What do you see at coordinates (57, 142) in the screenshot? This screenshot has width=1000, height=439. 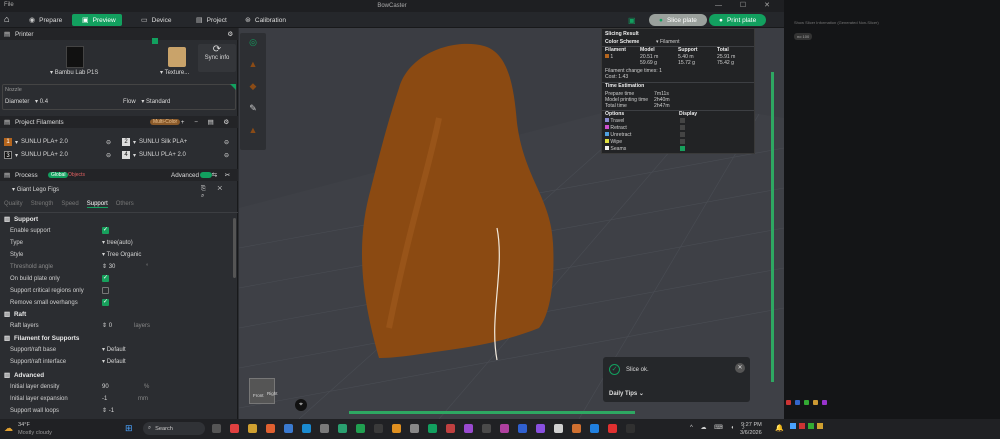 I see `filament-slot-1: 1 ▾ SUNLU PLA+ 2.0 ⊖` at bounding box center [57, 142].